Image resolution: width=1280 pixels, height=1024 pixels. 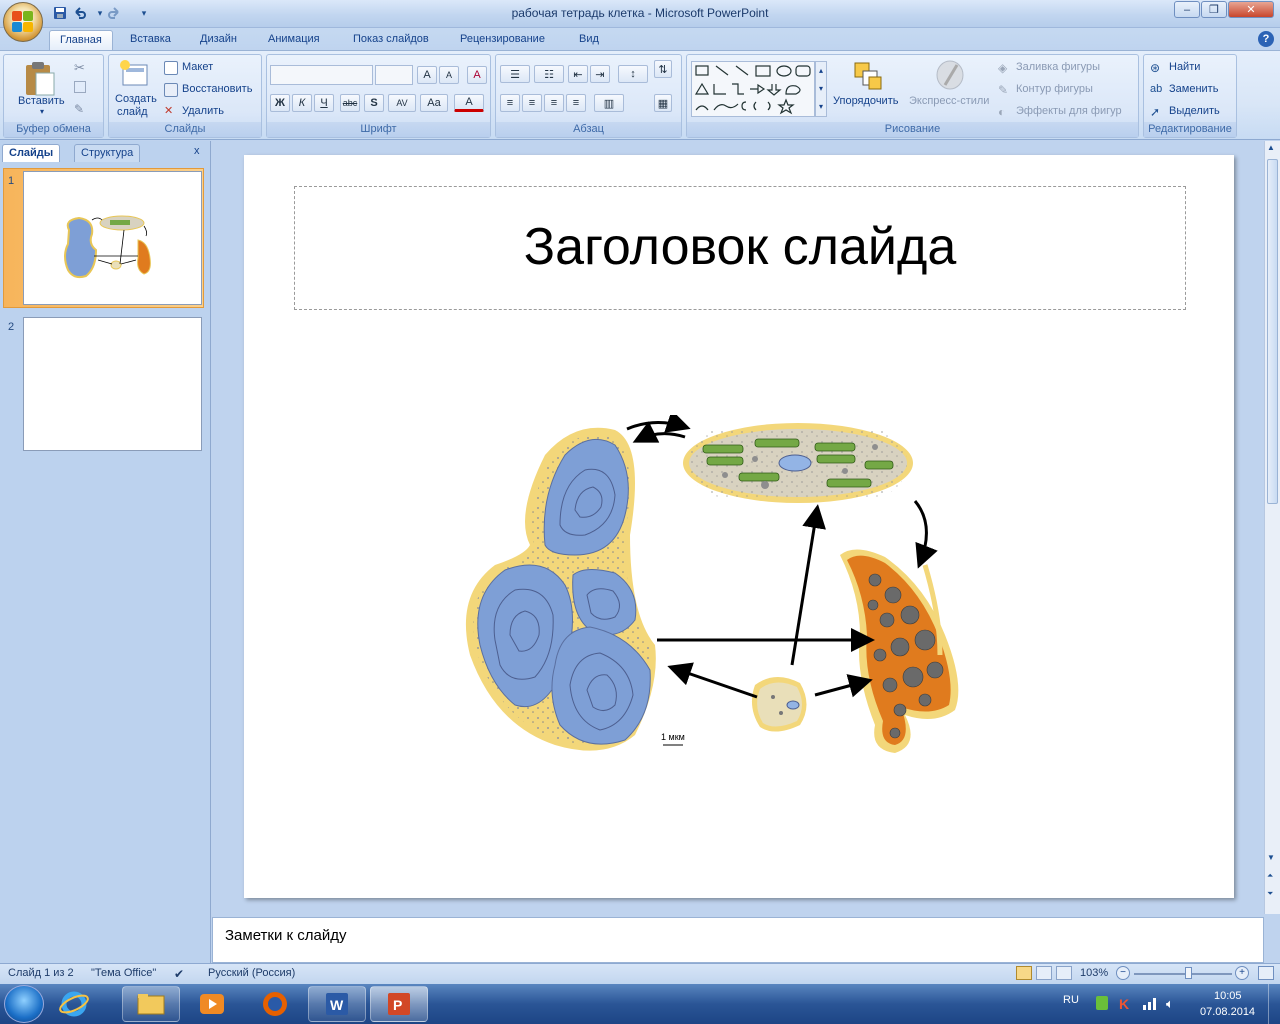 I want to click on tab-design: Дизайн, so click(x=218, y=40).